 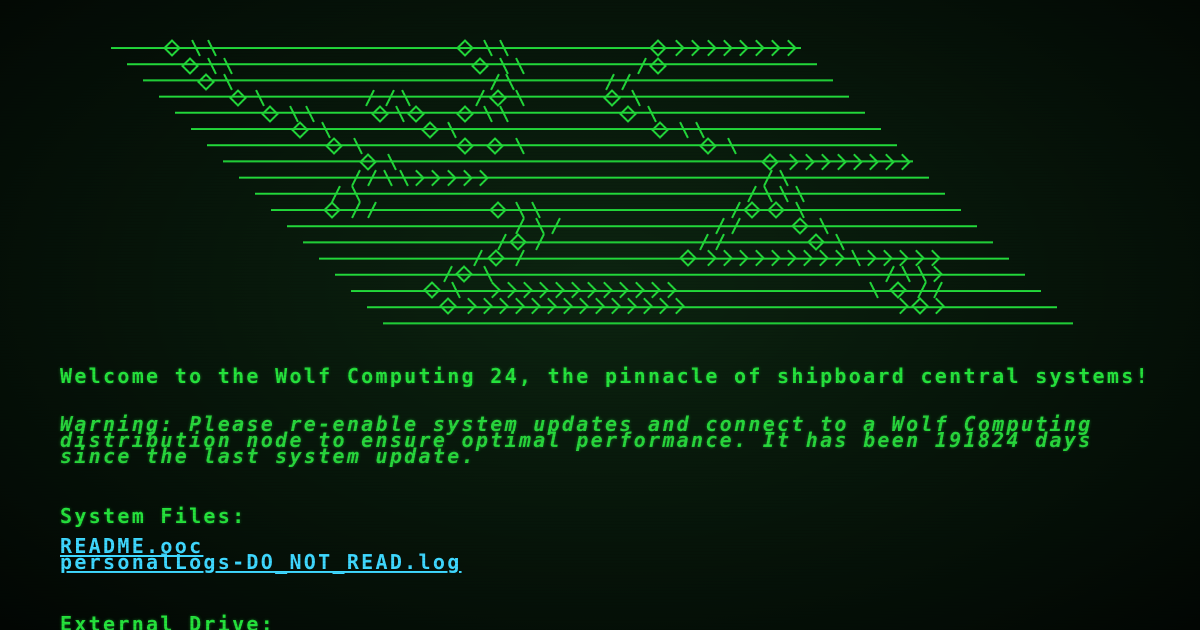 I want to click on system-files-list: README.ooc personalLogs-DO_NOT_READ.log, so click(x=261, y=554).